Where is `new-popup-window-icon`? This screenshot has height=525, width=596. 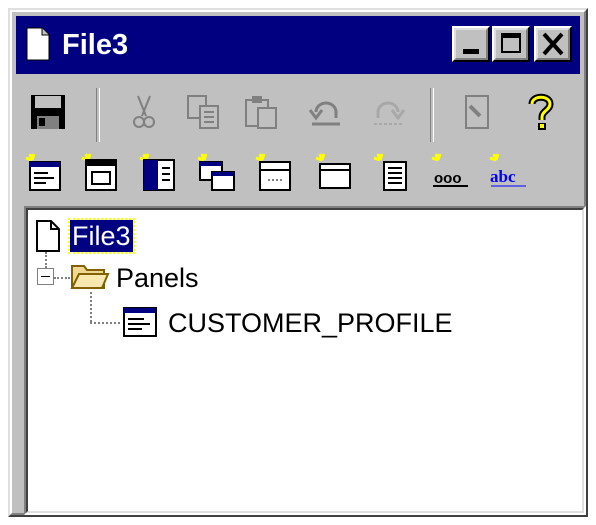 new-popup-window-icon is located at coordinates (216, 172).